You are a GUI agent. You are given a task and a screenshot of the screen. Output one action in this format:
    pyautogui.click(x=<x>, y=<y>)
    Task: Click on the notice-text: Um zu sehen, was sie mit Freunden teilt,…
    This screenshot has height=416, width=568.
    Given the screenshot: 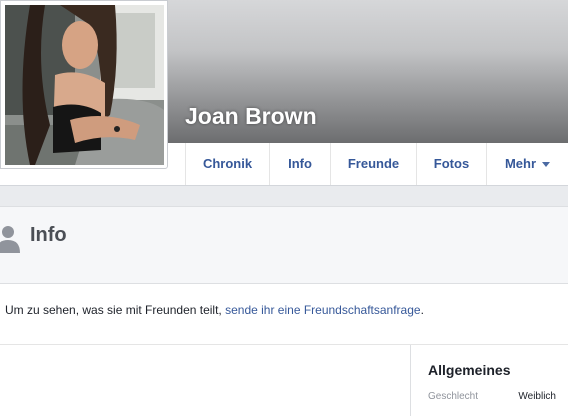 What is the action you would take?
    pyautogui.click(x=214, y=310)
    